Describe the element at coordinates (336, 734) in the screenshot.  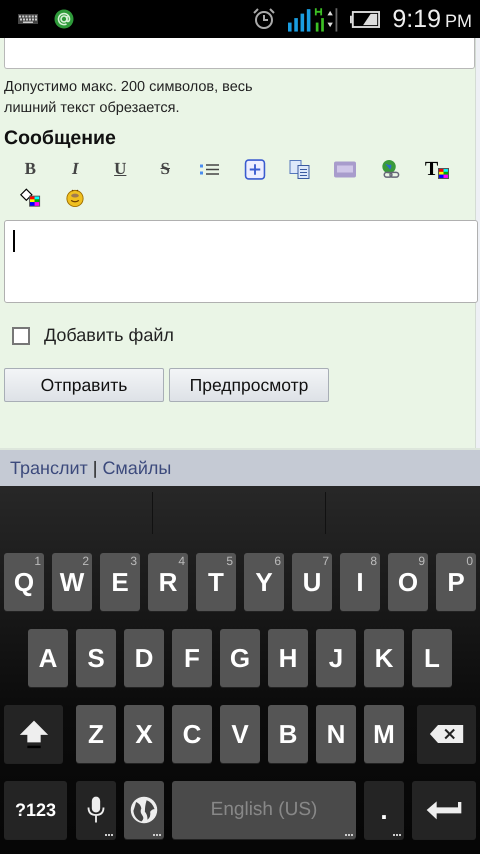
I see `letter-key: N` at that location.